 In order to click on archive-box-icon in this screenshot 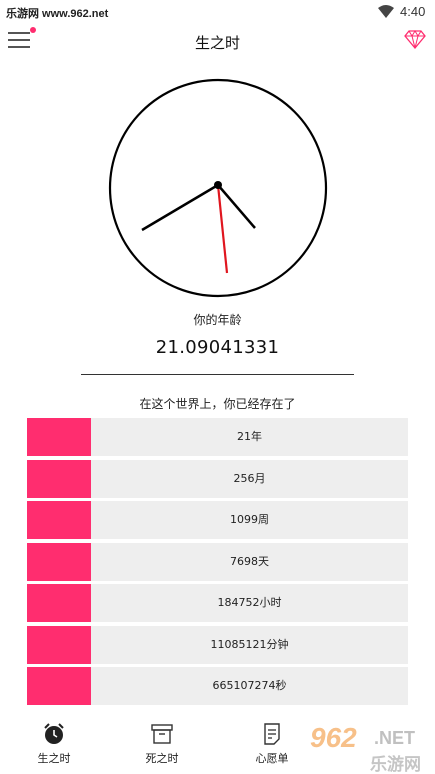, I will do `click(162, 734)`.